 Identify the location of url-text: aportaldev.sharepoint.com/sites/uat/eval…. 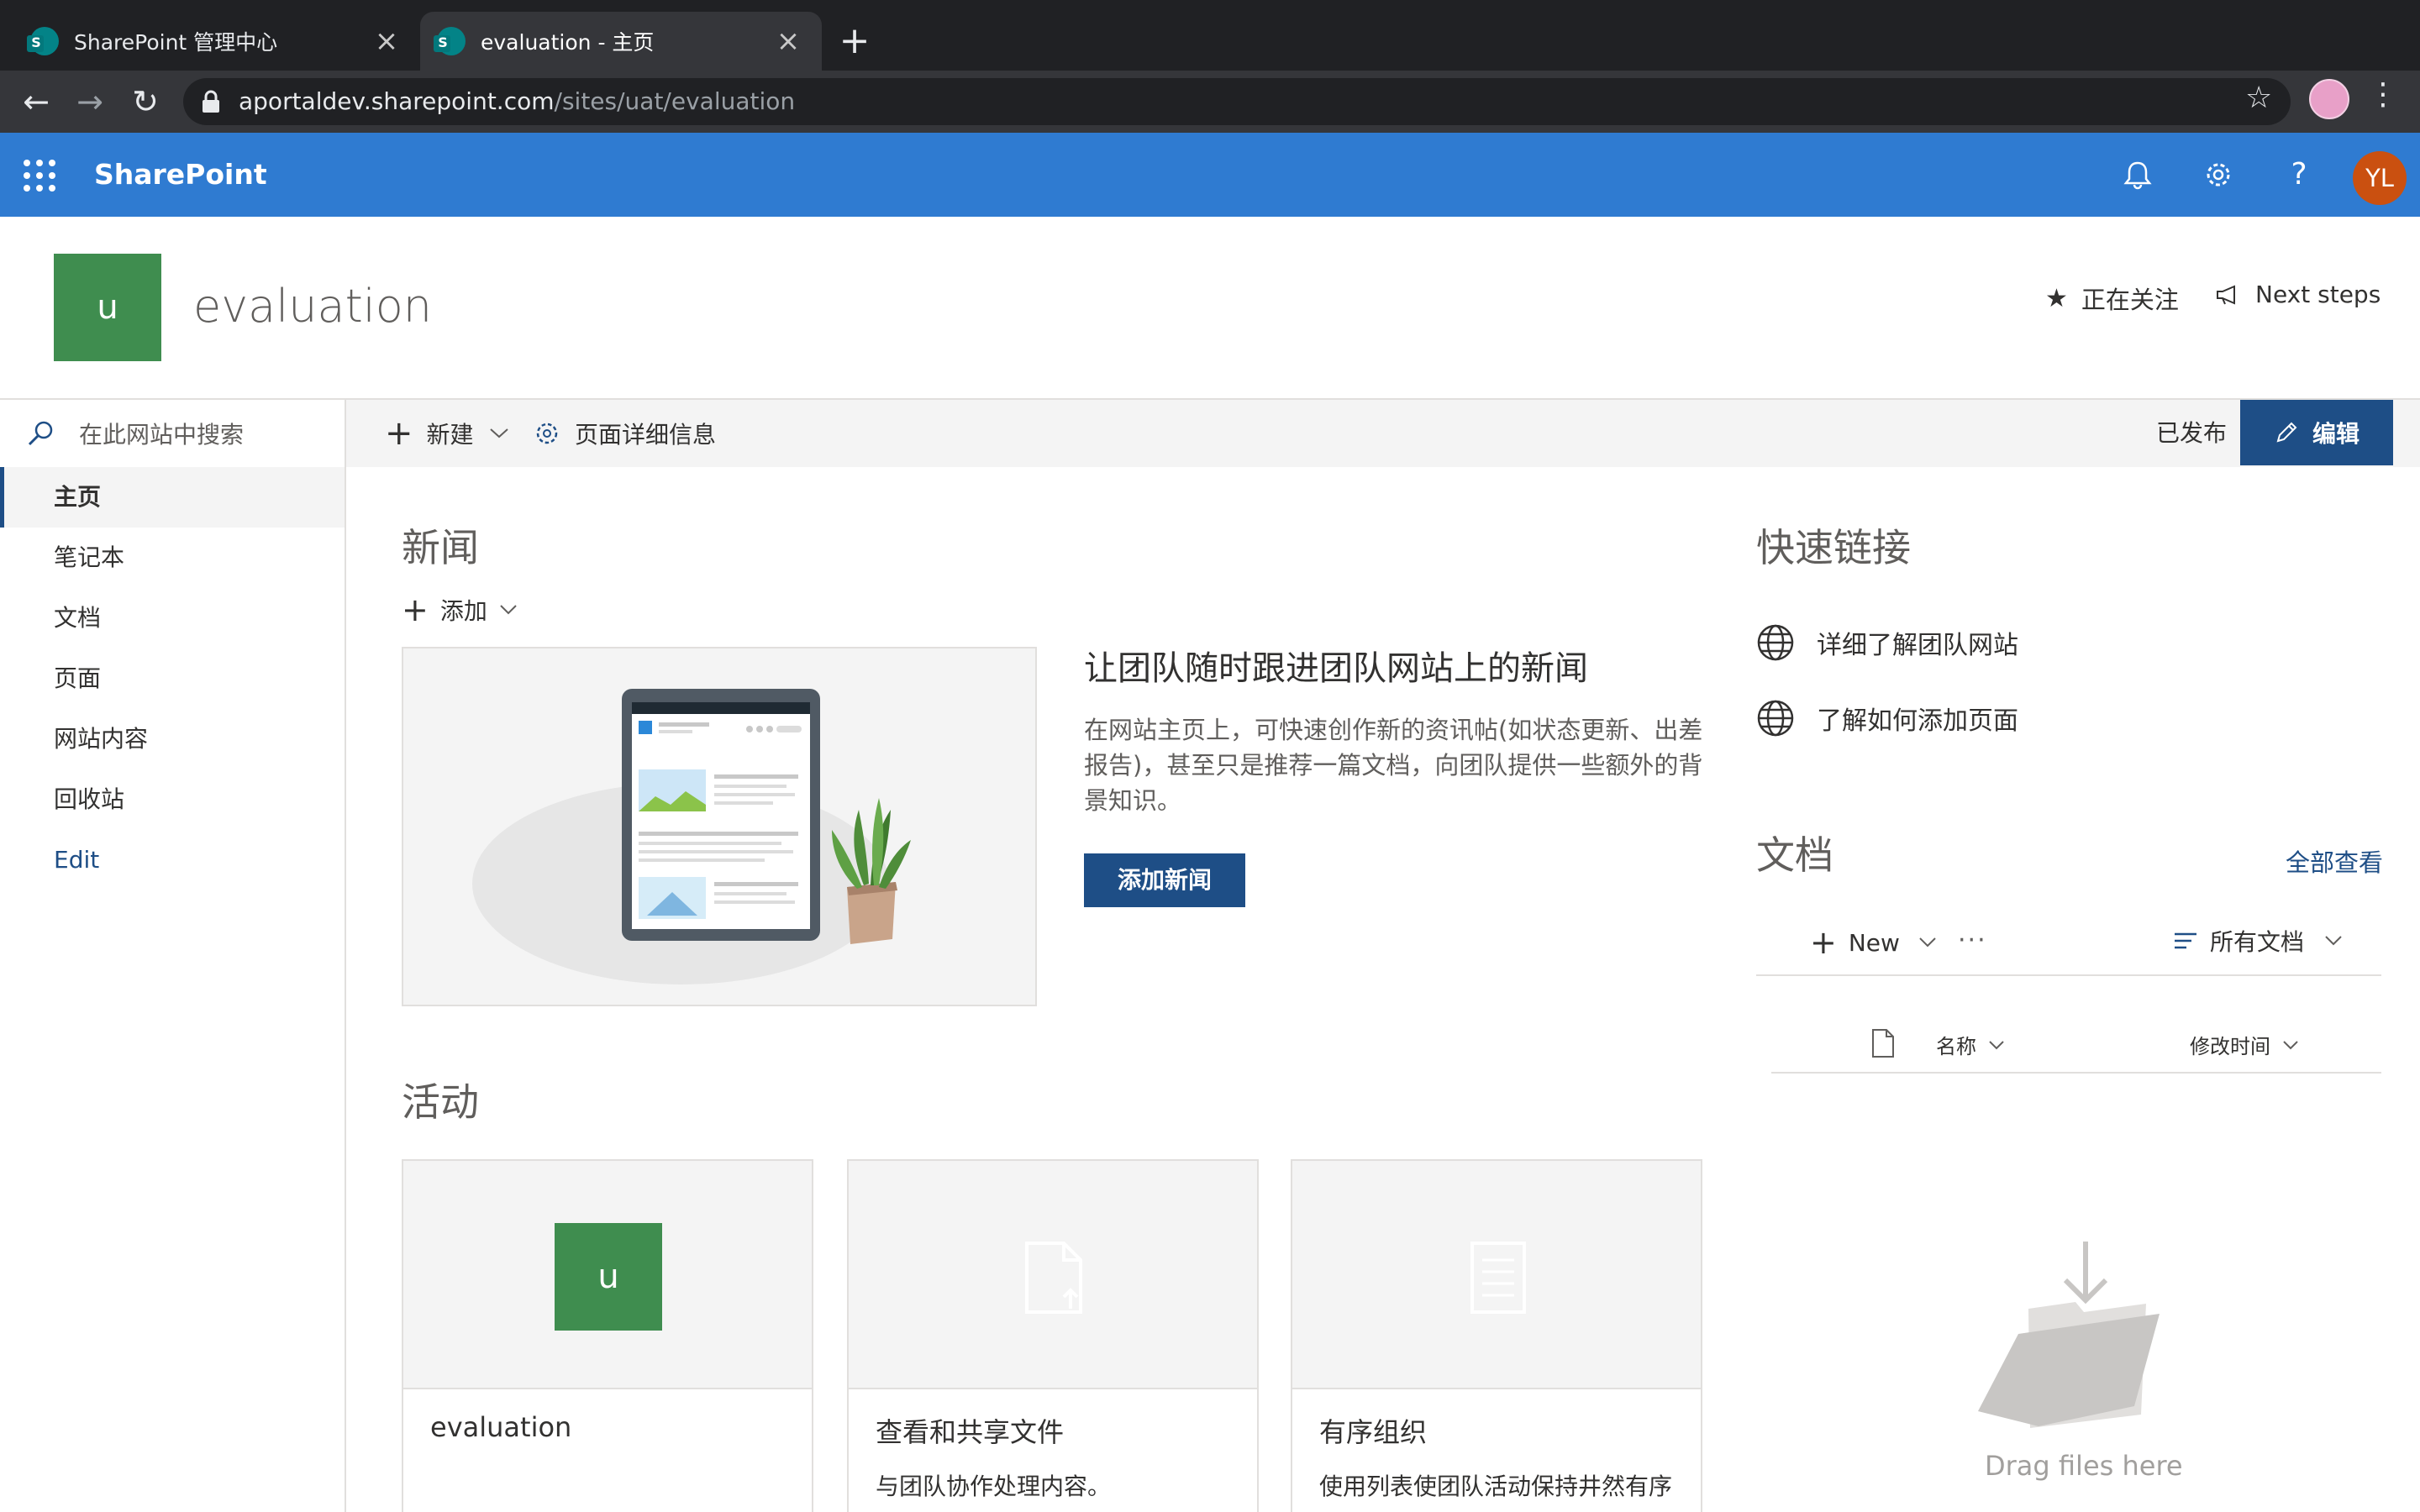
(517, 101).